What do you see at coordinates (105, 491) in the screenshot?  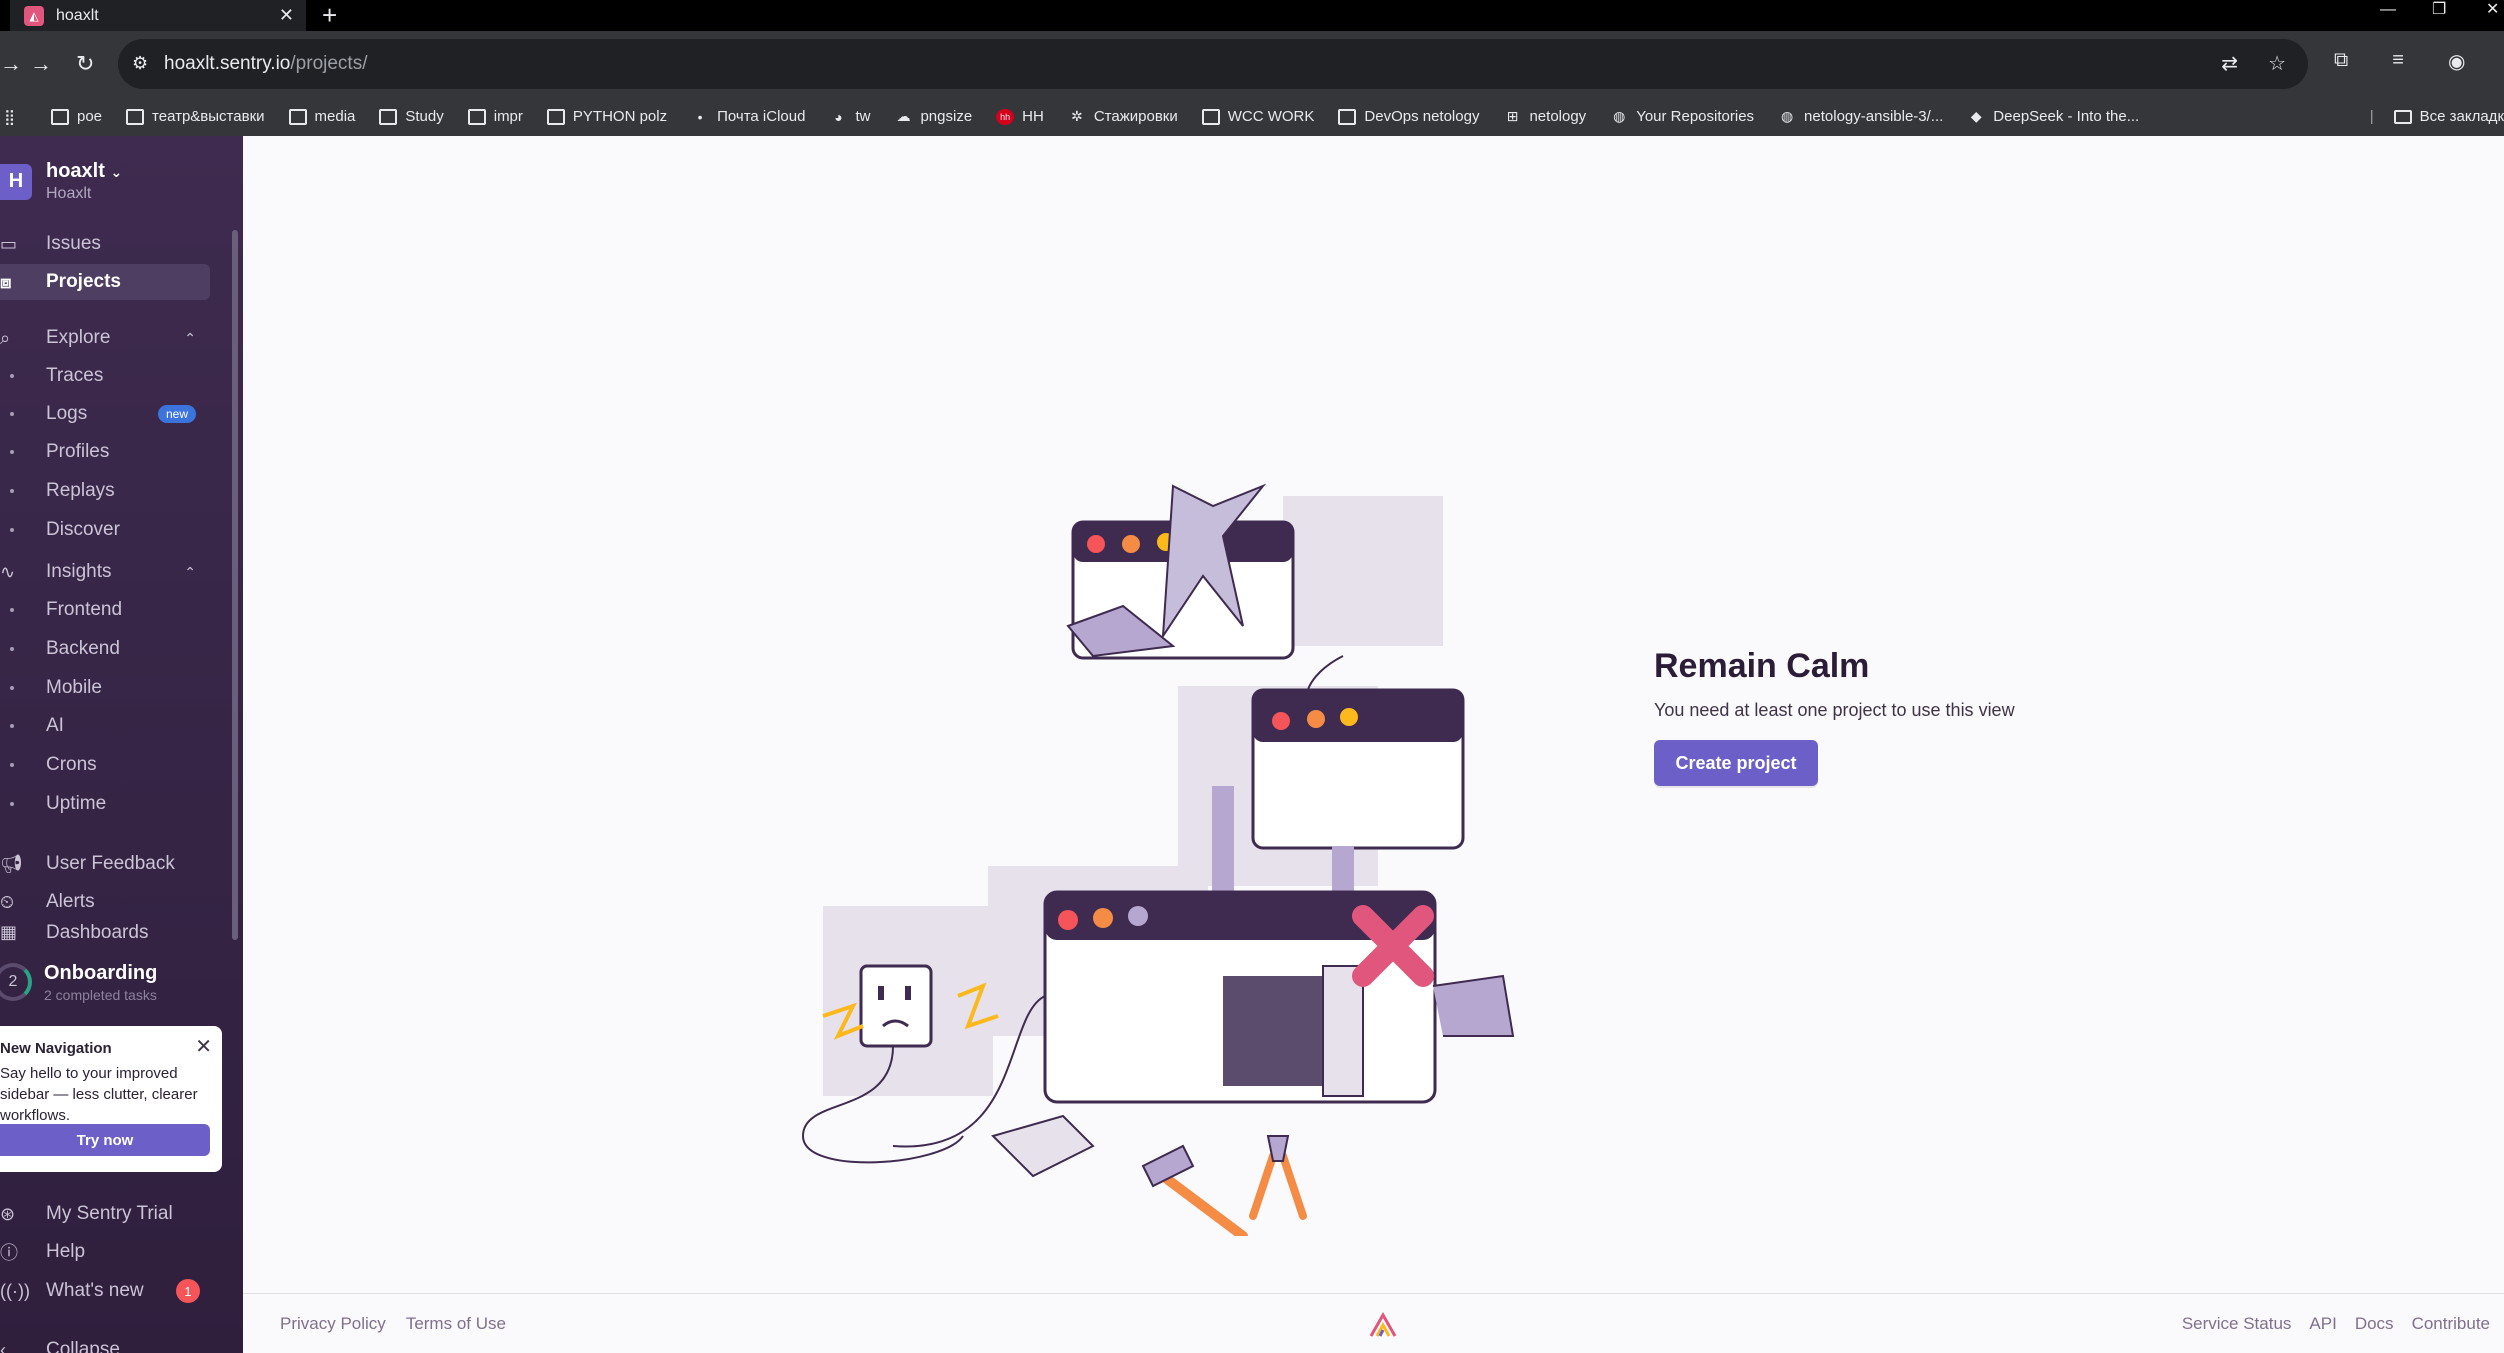 I see `sidebar-item-replays: Replays` at bounding box center [105, 491].